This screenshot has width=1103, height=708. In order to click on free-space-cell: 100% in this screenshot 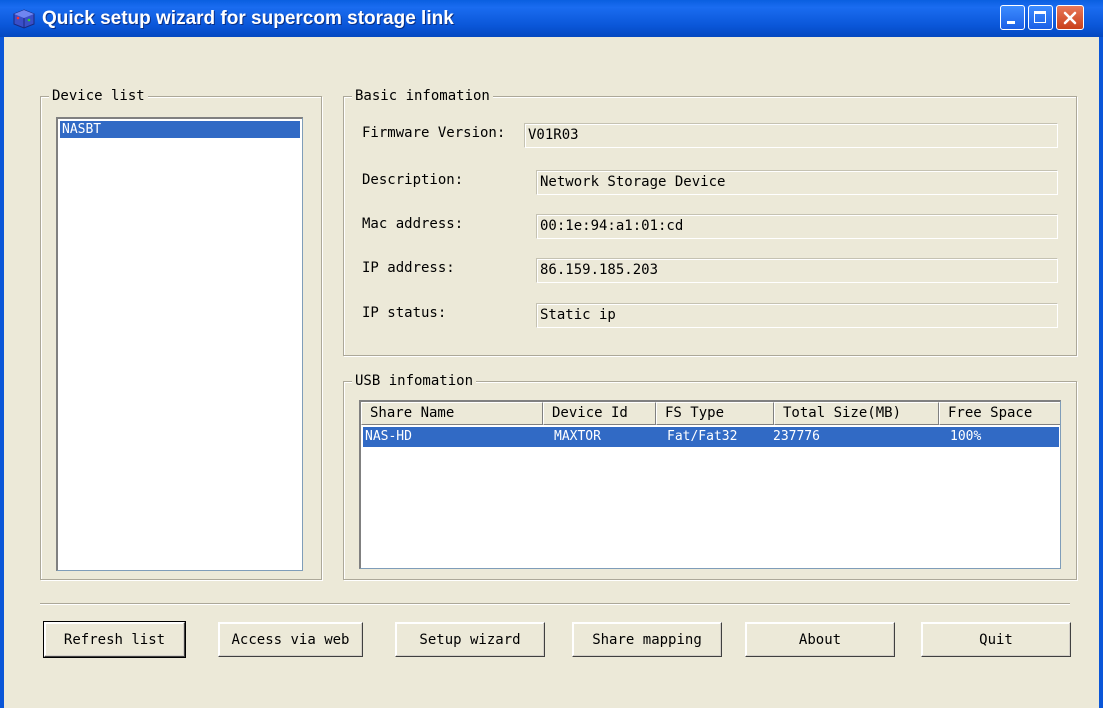, I will do `click(966, 436)`.